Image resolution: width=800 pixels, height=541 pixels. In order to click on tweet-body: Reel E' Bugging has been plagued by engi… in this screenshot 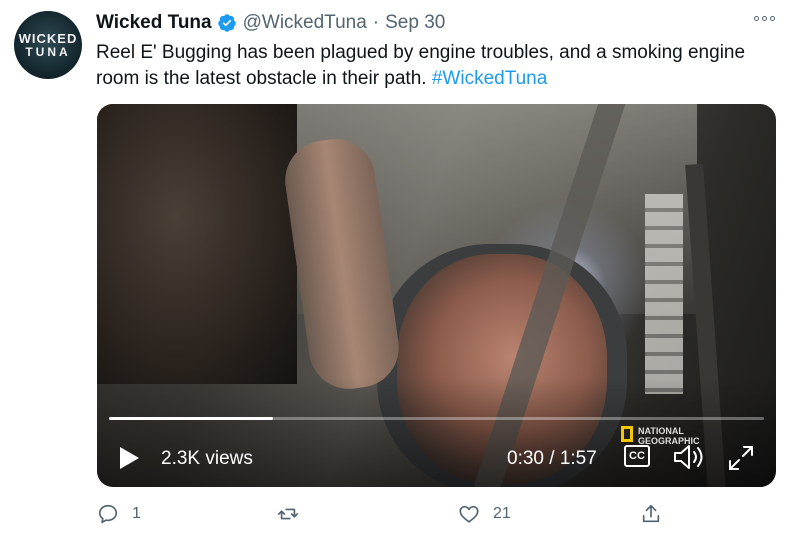, I will do `click(421, 65)`.